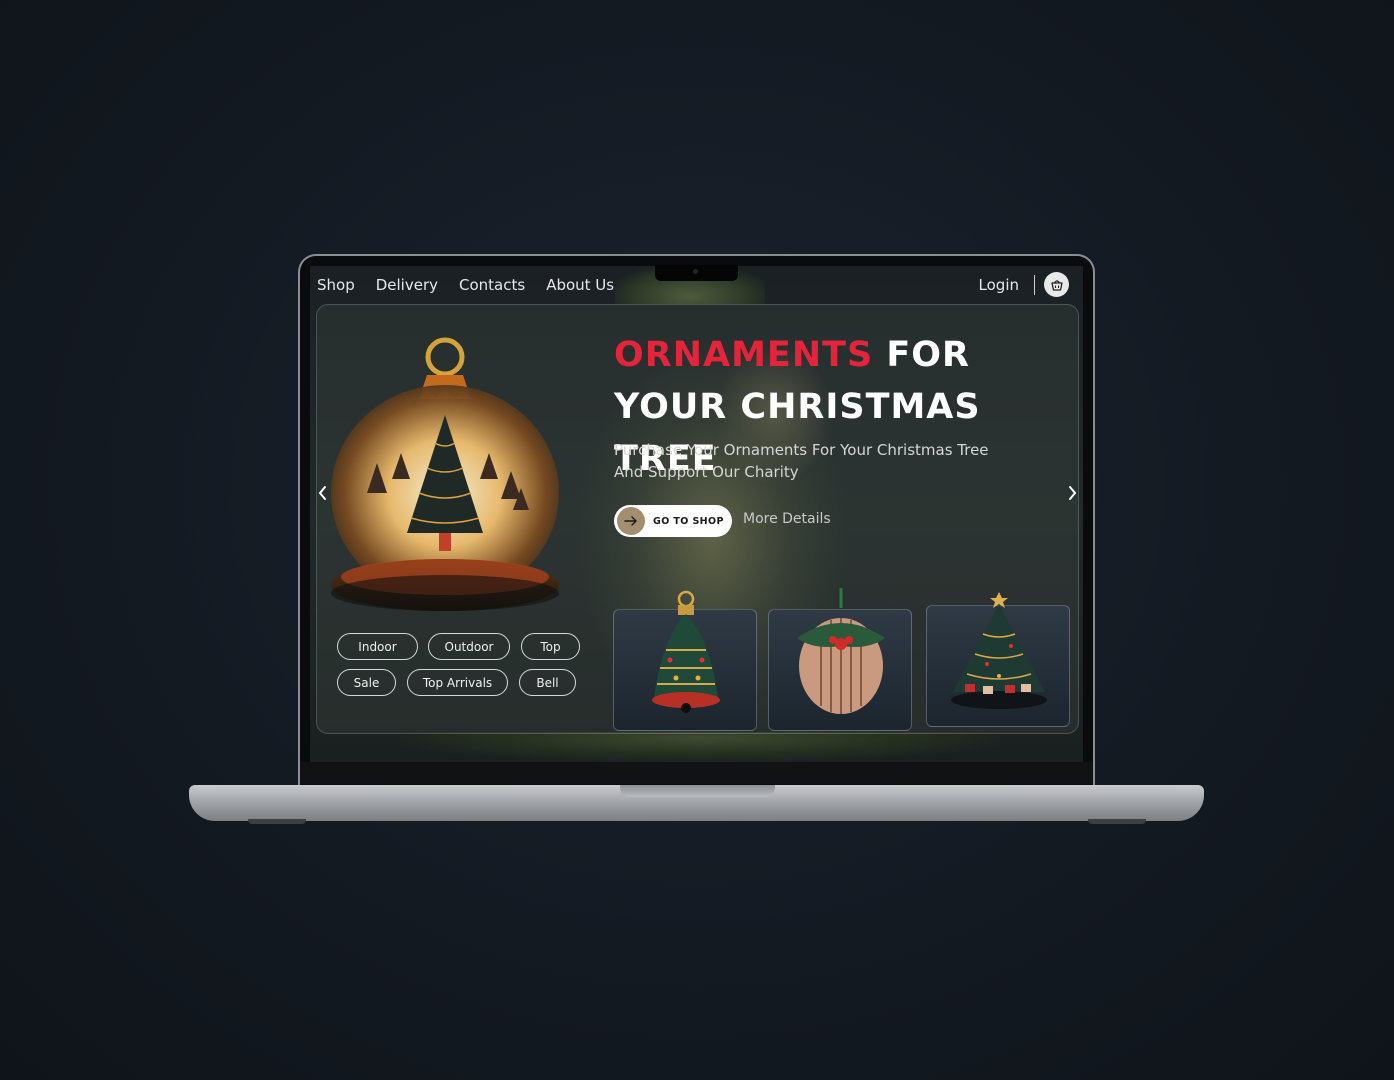  What do you see at coordinates (377, 646) in the screenshot?
I see `tag-indoor: Indoor` at bounding box center [377, 646].